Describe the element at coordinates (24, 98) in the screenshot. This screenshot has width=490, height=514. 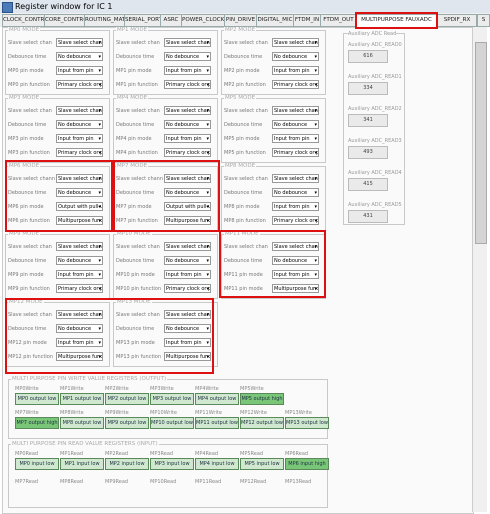
I see `panel-title: MP3 MODE` at that location.